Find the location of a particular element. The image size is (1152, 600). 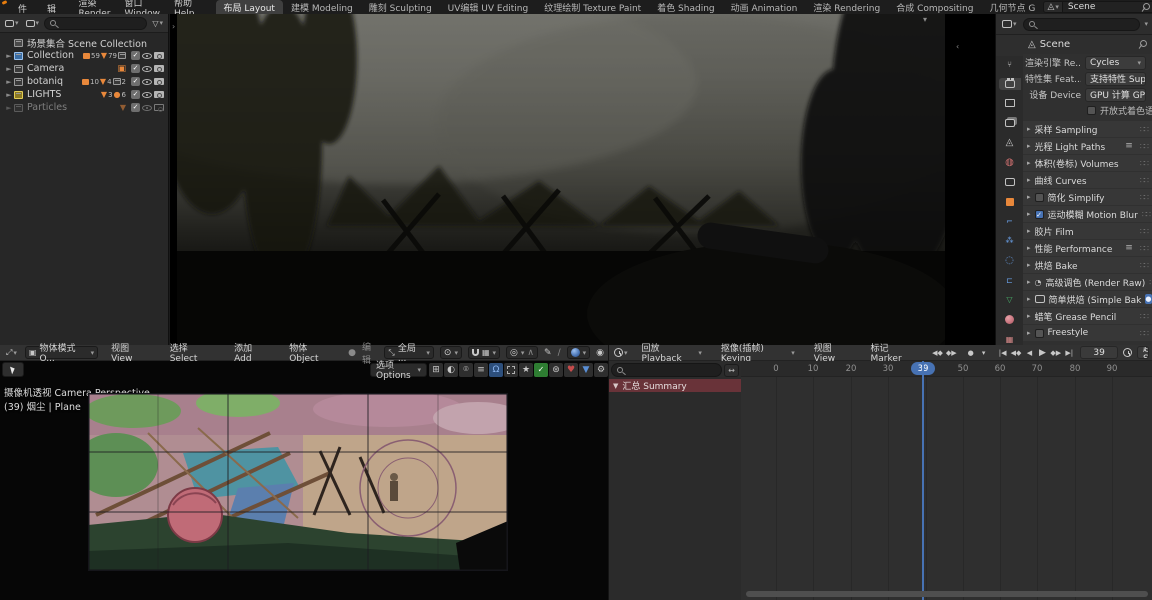

record-options-icon: ▾ is located at coordinates (984, 353).